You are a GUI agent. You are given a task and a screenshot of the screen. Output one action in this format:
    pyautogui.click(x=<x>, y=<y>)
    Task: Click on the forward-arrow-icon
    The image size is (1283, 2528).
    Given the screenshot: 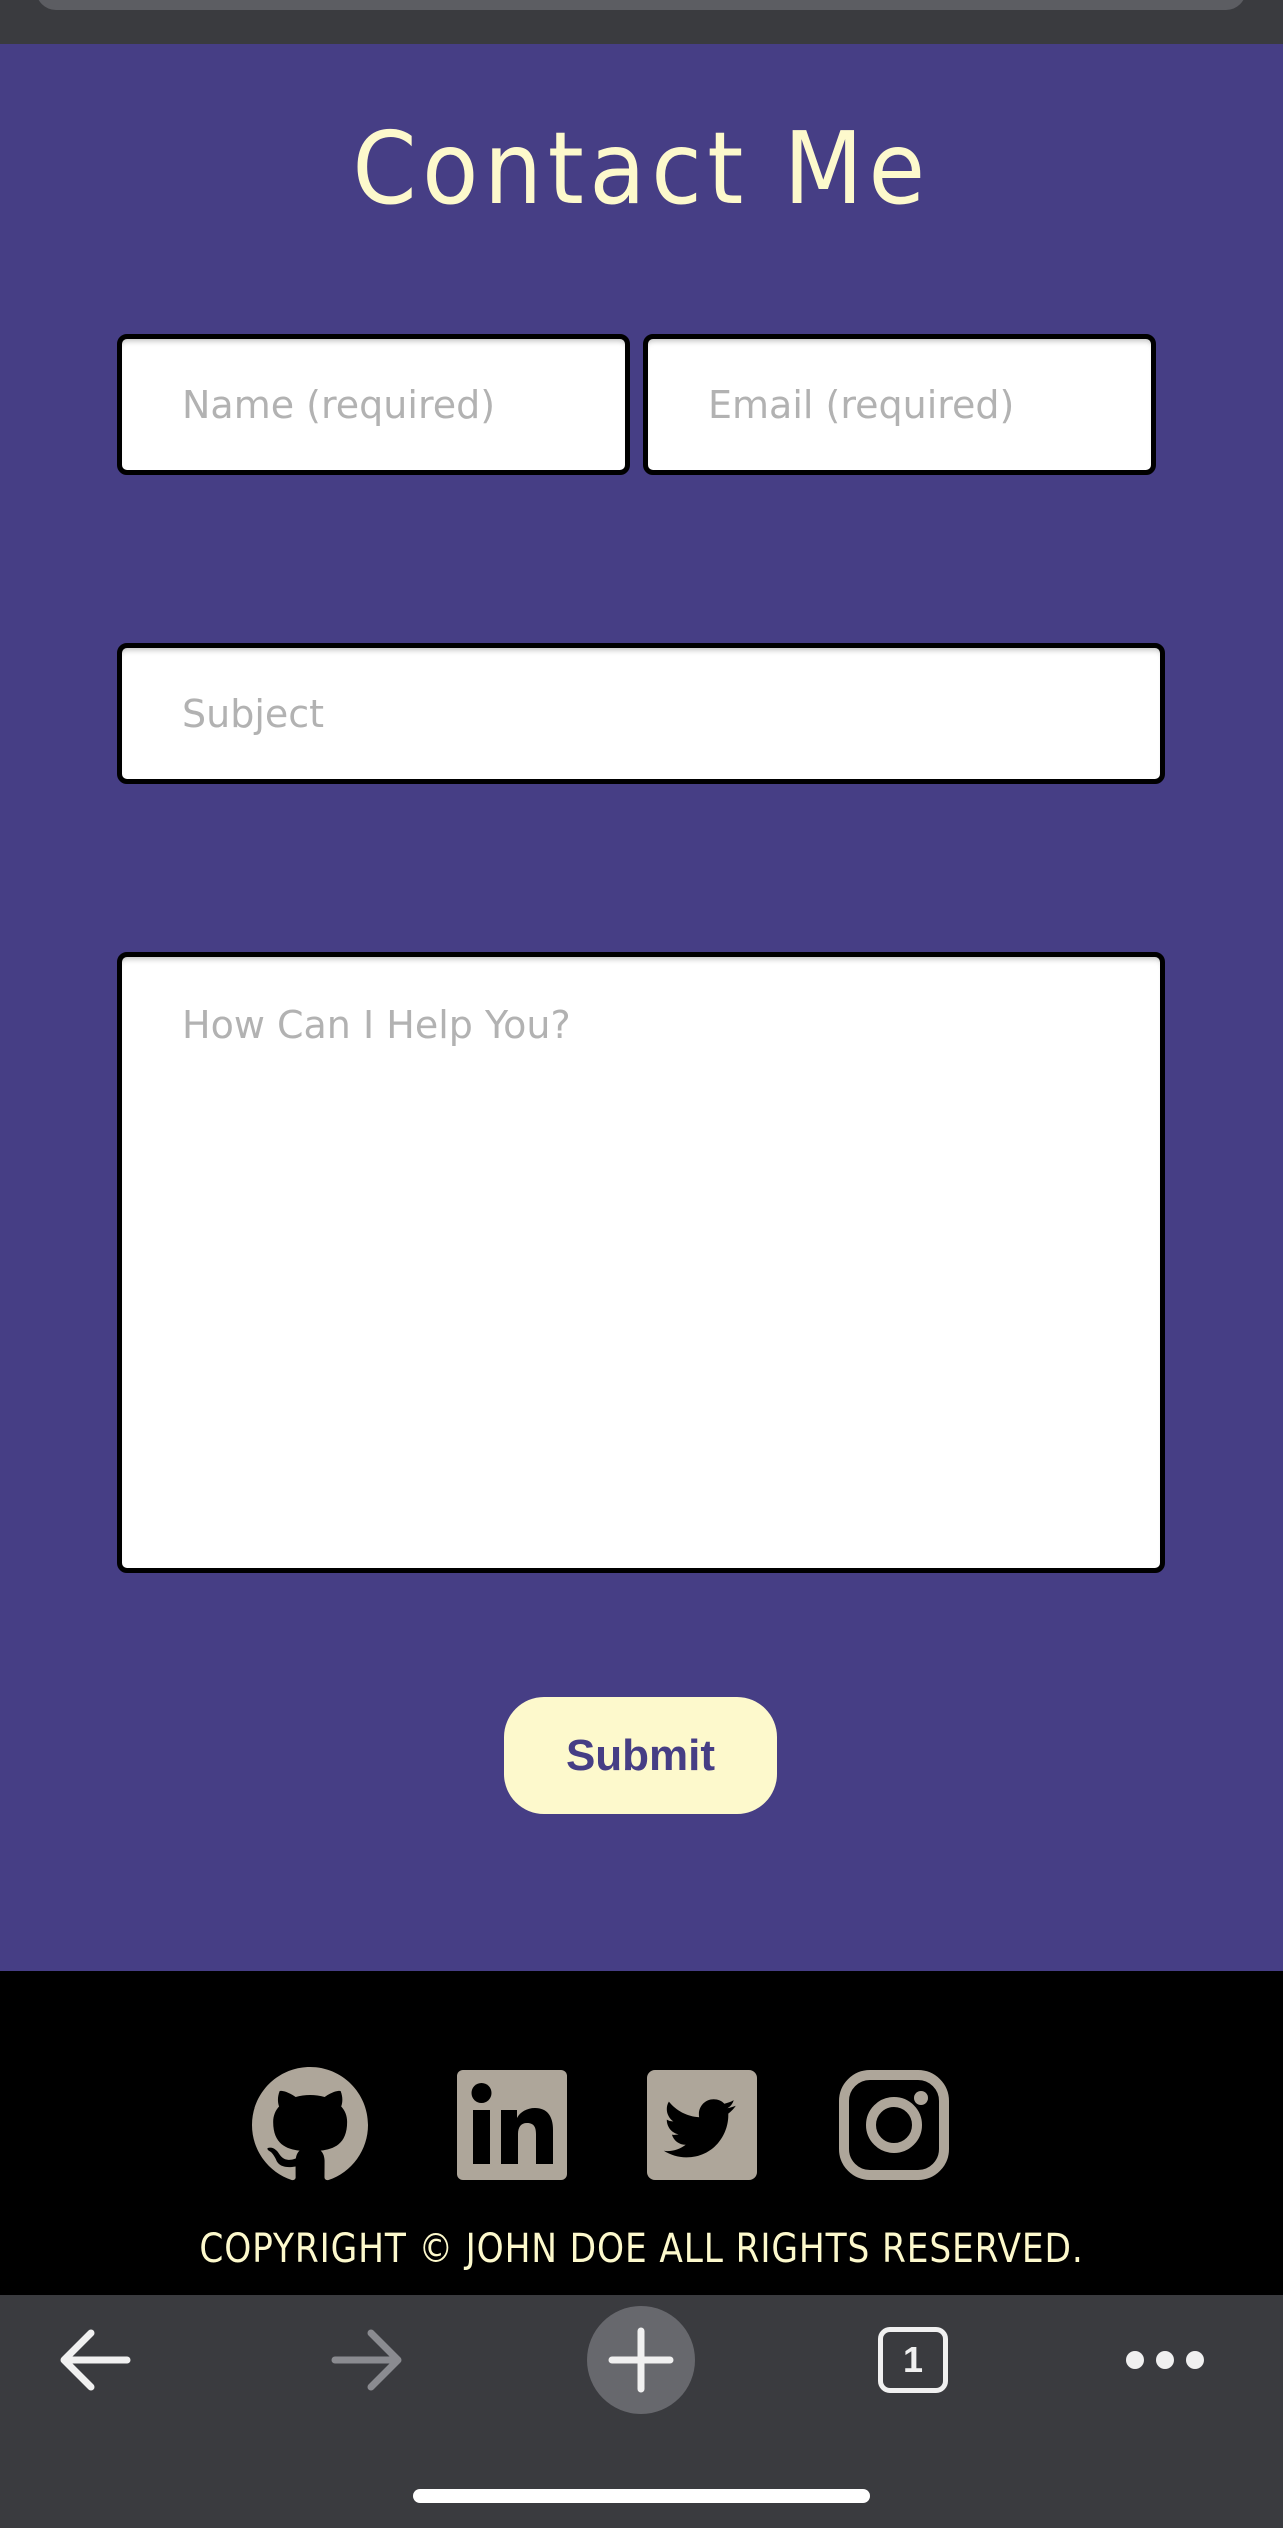 What is the action you would take?
    pyautogui.click(x=366, y=2360)
    